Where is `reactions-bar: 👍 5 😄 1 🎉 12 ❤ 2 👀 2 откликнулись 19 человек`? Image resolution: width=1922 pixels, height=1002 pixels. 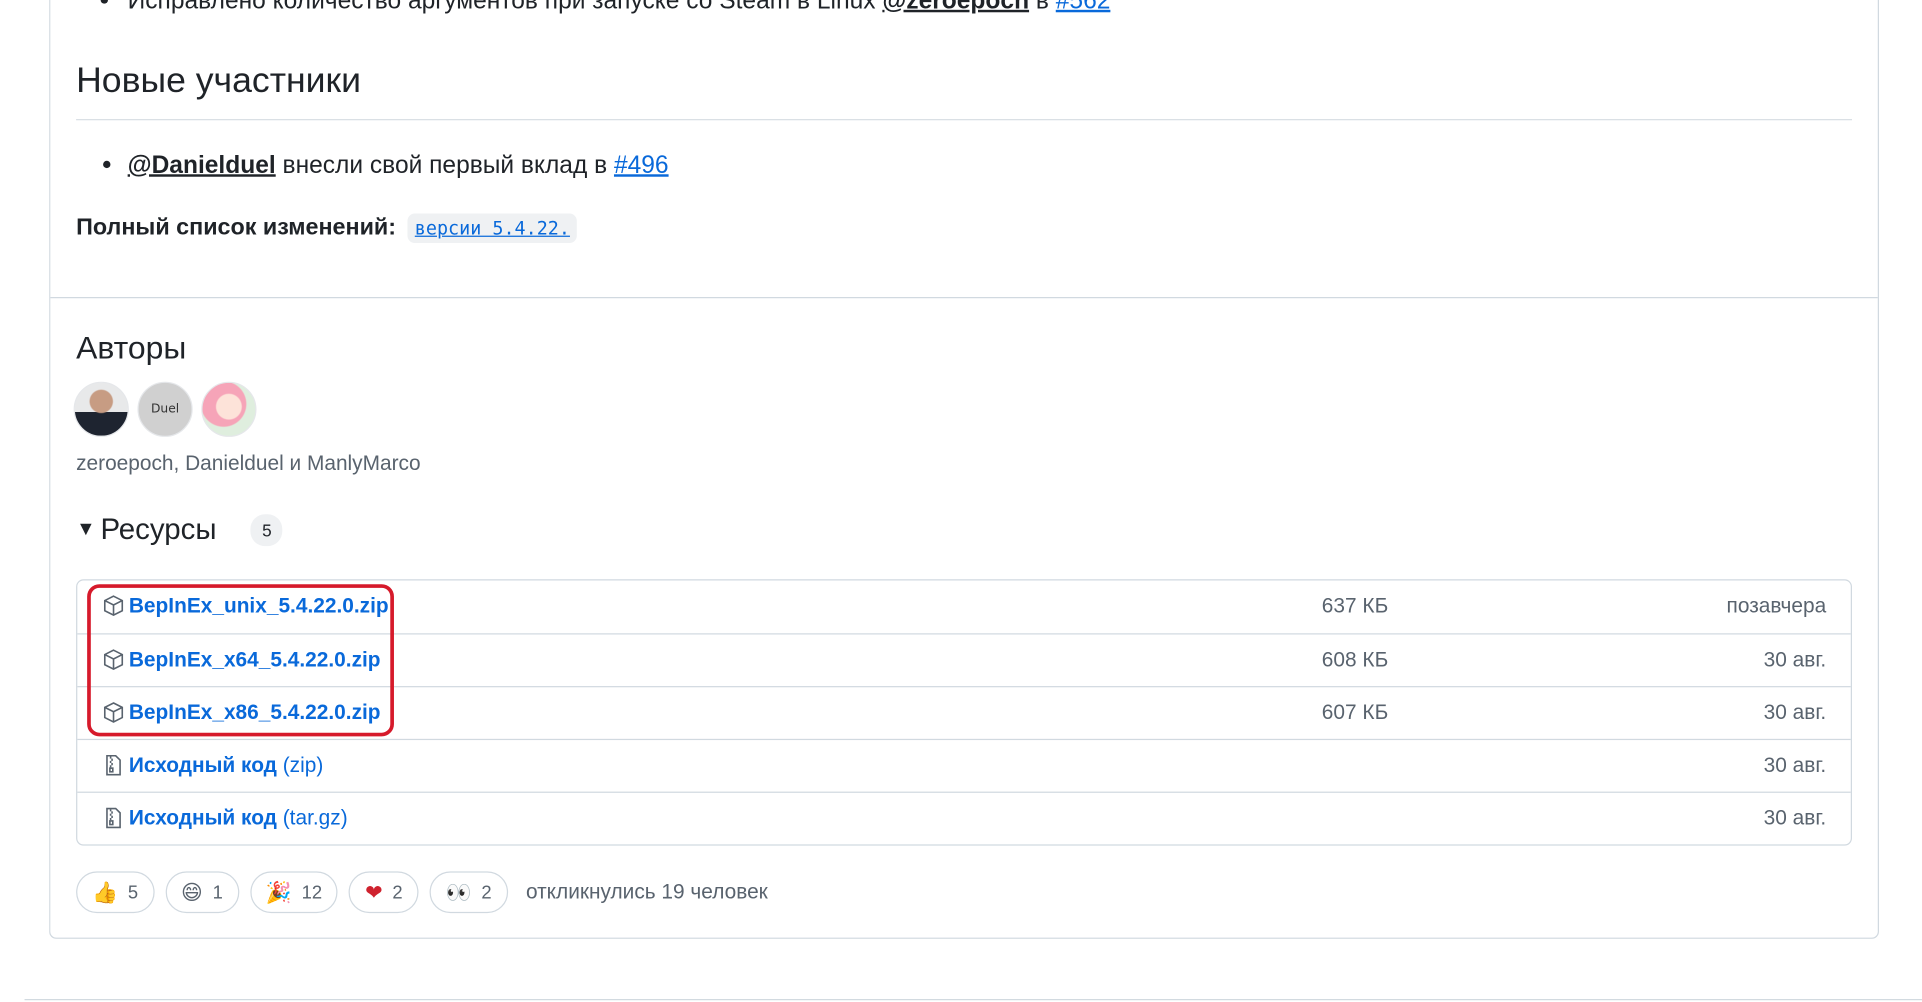
reactions-bar: 👍 5 😄 1 🎉 12 ❤ 2 👀 2 откликнулись 19 человек is located at coordinates (422, 892).